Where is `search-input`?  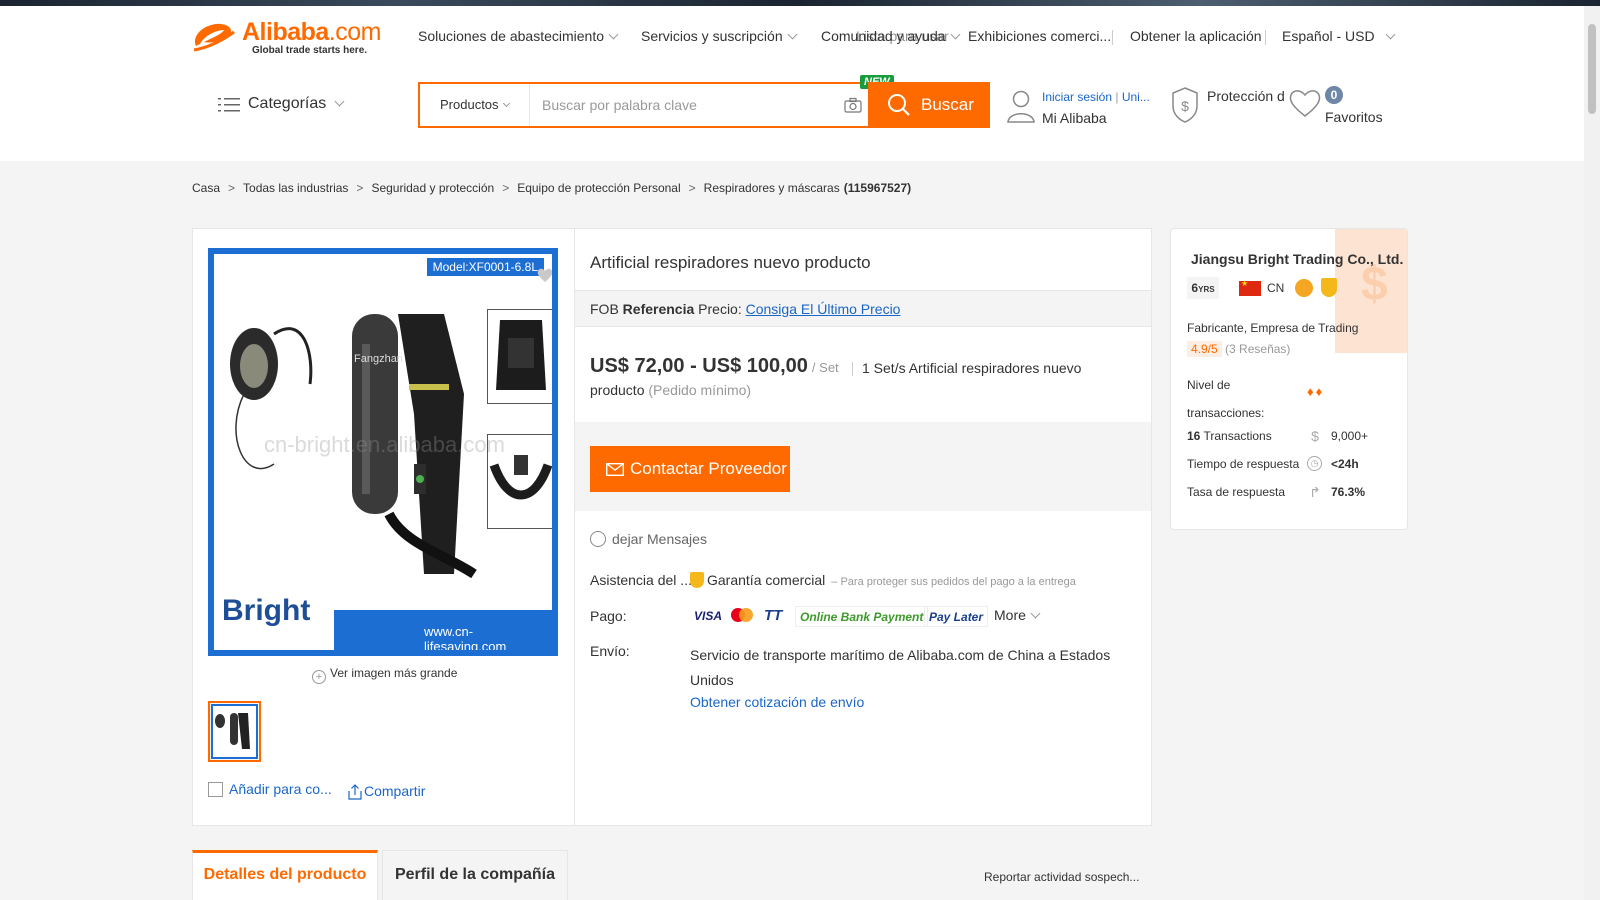
search-input is located at coordinates (682, 105).